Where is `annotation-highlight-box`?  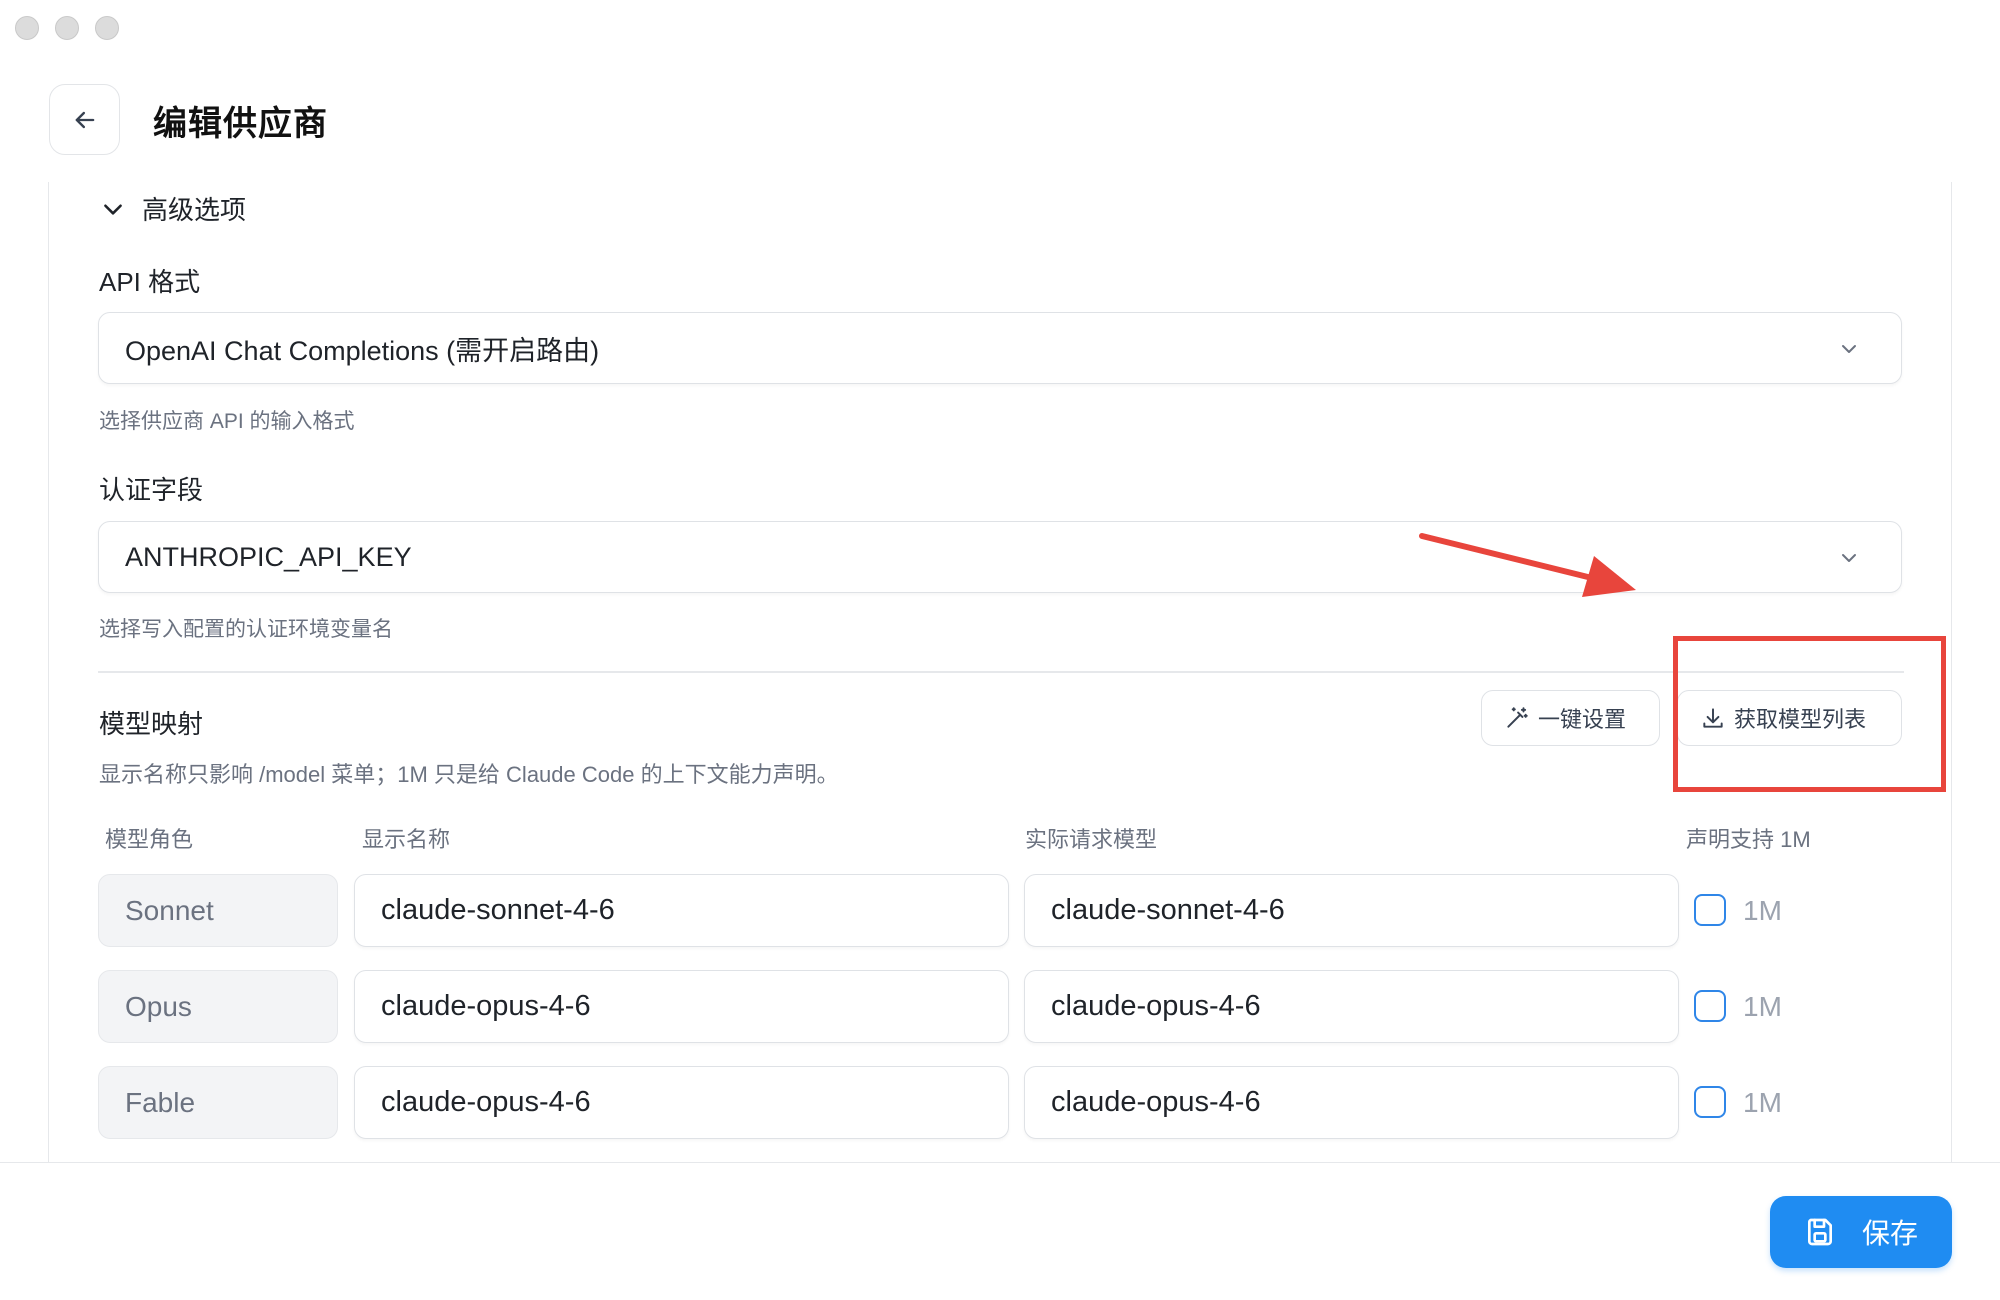 annotation-highlight-box is located at coordinates (1809, 714).